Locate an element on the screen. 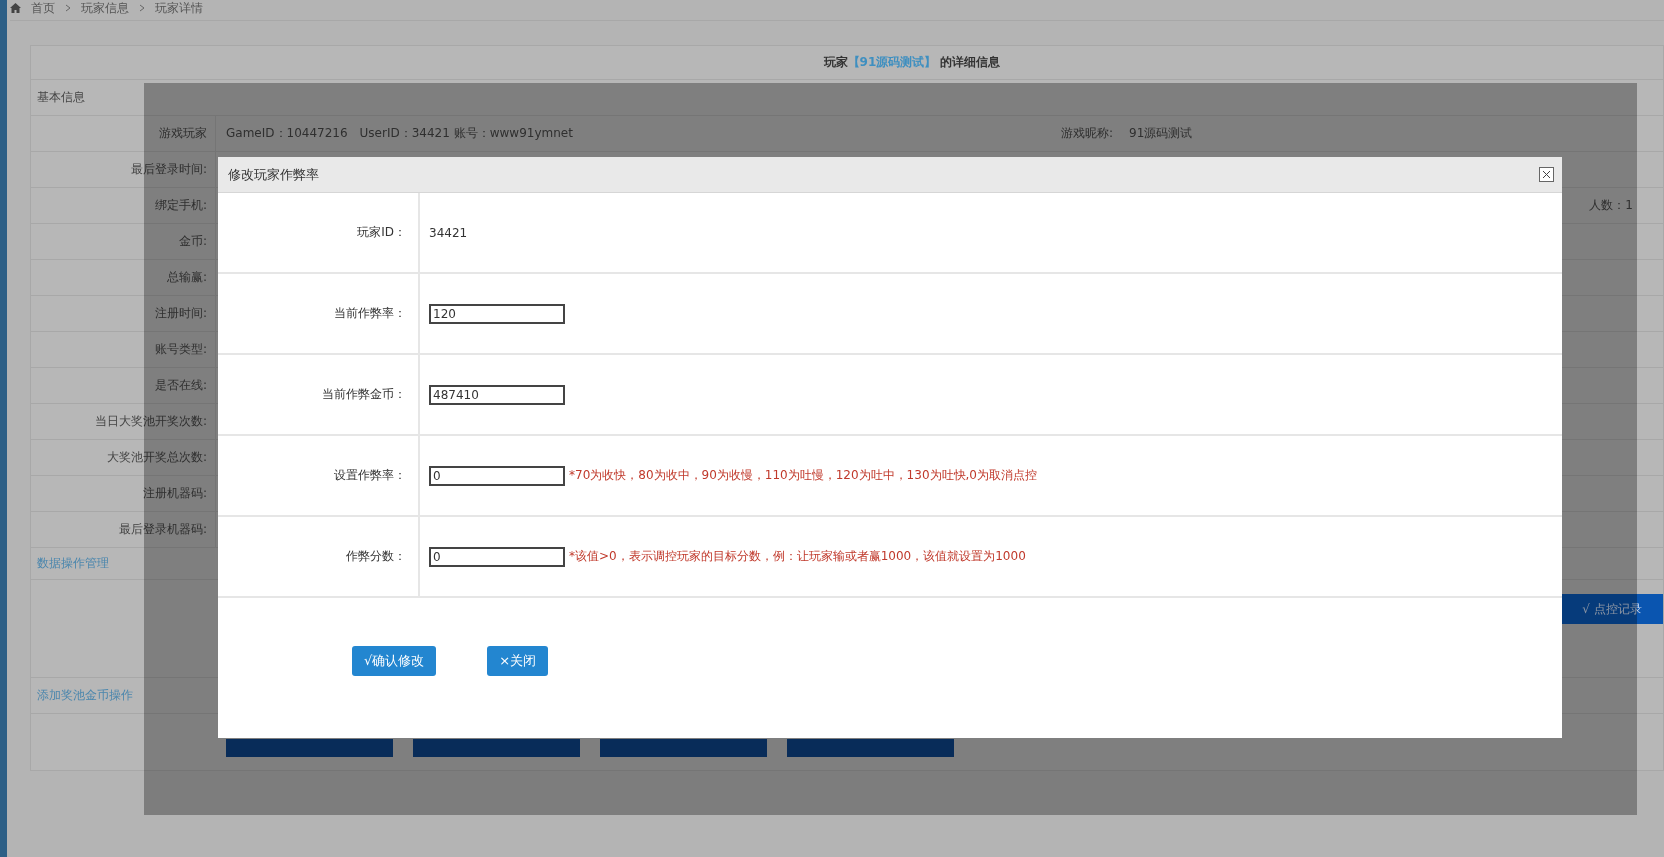  home-icon is located at coordinates (15, 8).